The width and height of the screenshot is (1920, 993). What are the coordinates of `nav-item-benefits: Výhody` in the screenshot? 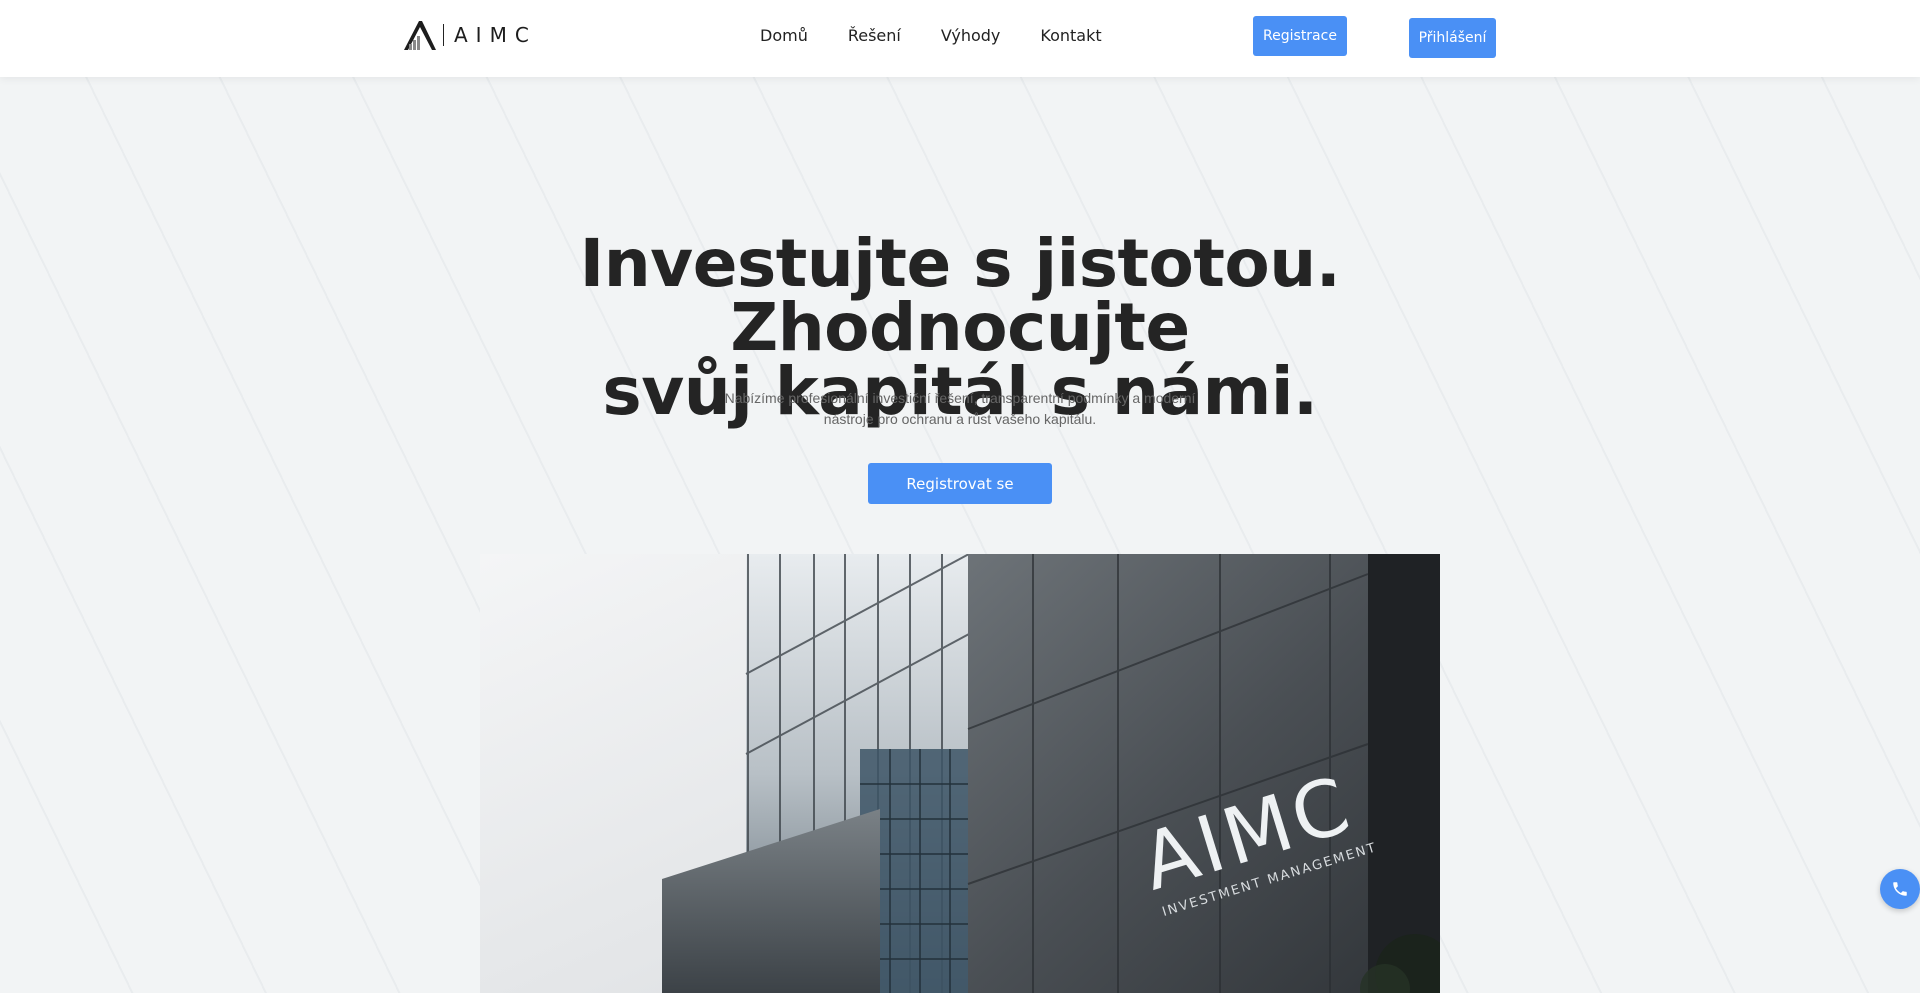 It's located at (971, 35).